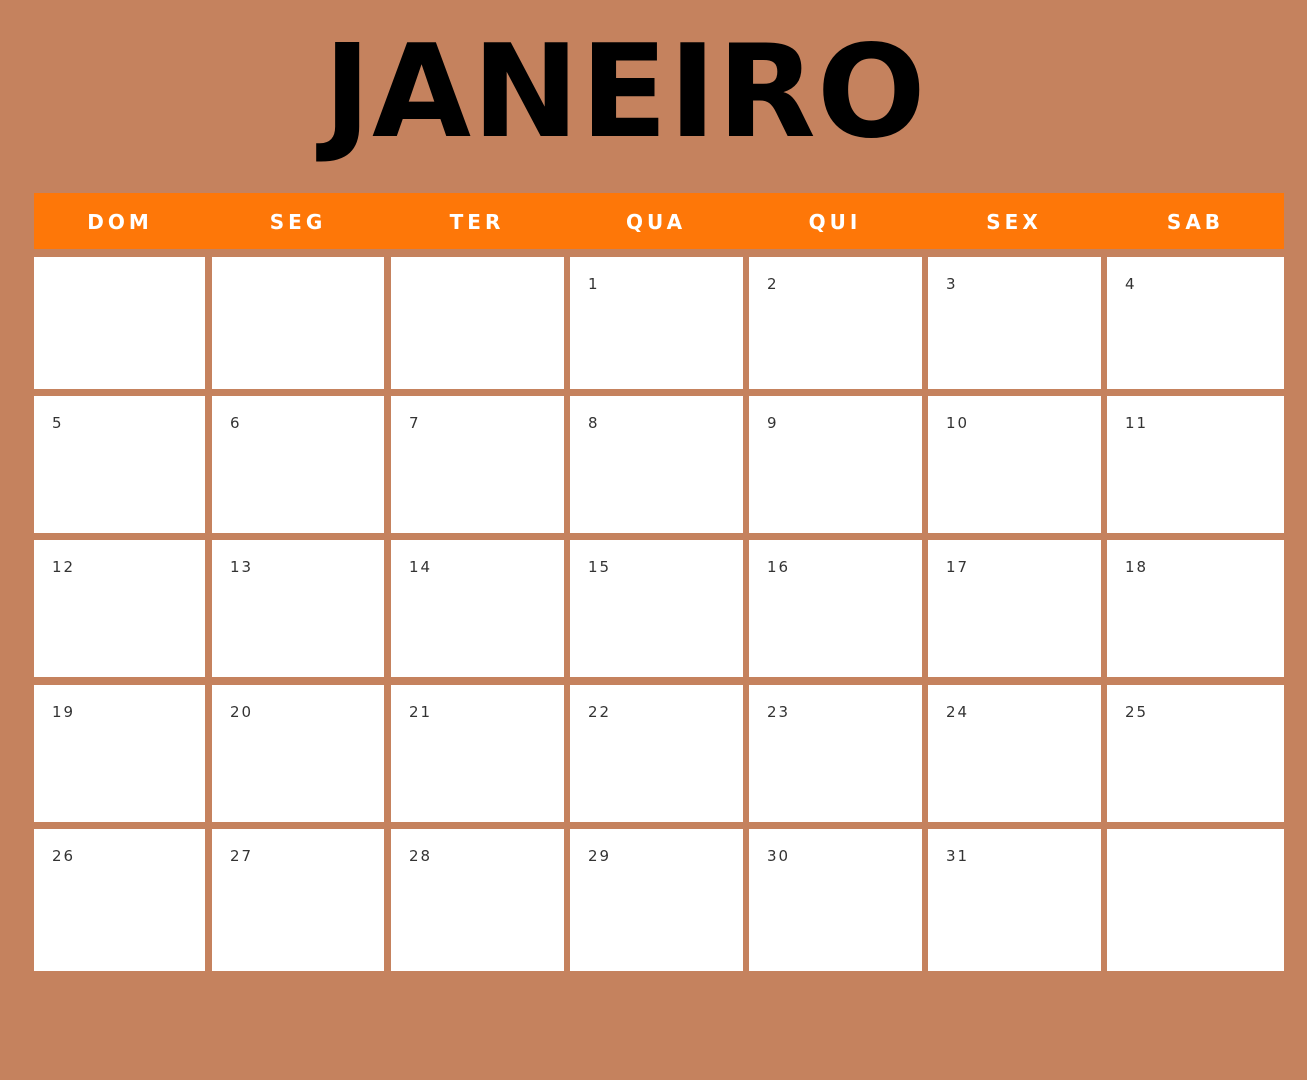  Describe the element at coordinates (298, 608) in the screenshot. I see `day-cell: 13` at that location.